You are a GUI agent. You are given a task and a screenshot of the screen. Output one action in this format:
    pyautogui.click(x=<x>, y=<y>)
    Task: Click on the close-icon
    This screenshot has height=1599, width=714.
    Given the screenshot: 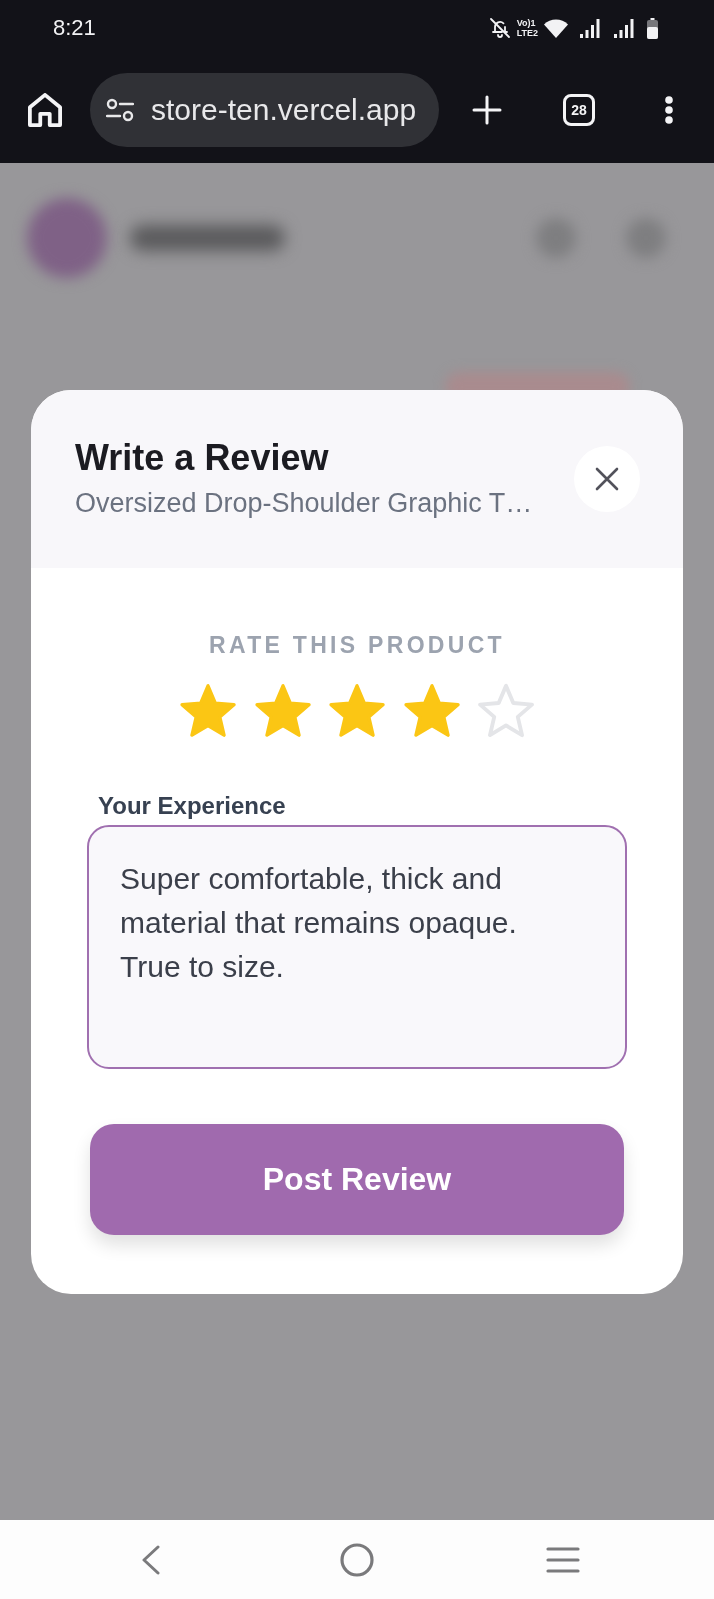 What is the action you would take?
    pyautogui.click(x=607, y=478)
    